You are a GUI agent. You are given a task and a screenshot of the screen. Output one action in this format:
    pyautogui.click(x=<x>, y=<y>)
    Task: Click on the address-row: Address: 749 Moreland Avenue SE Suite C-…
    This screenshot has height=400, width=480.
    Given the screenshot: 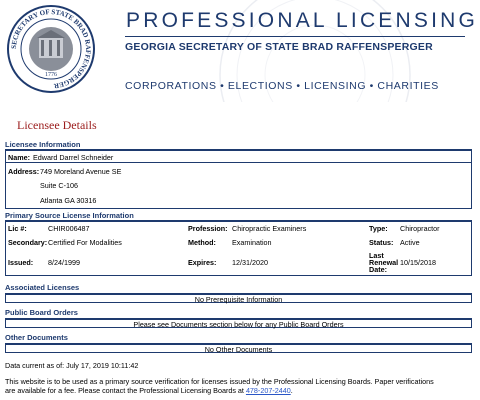 What is the action you would take?
    pyautogui.click(x=238, y=185)
    